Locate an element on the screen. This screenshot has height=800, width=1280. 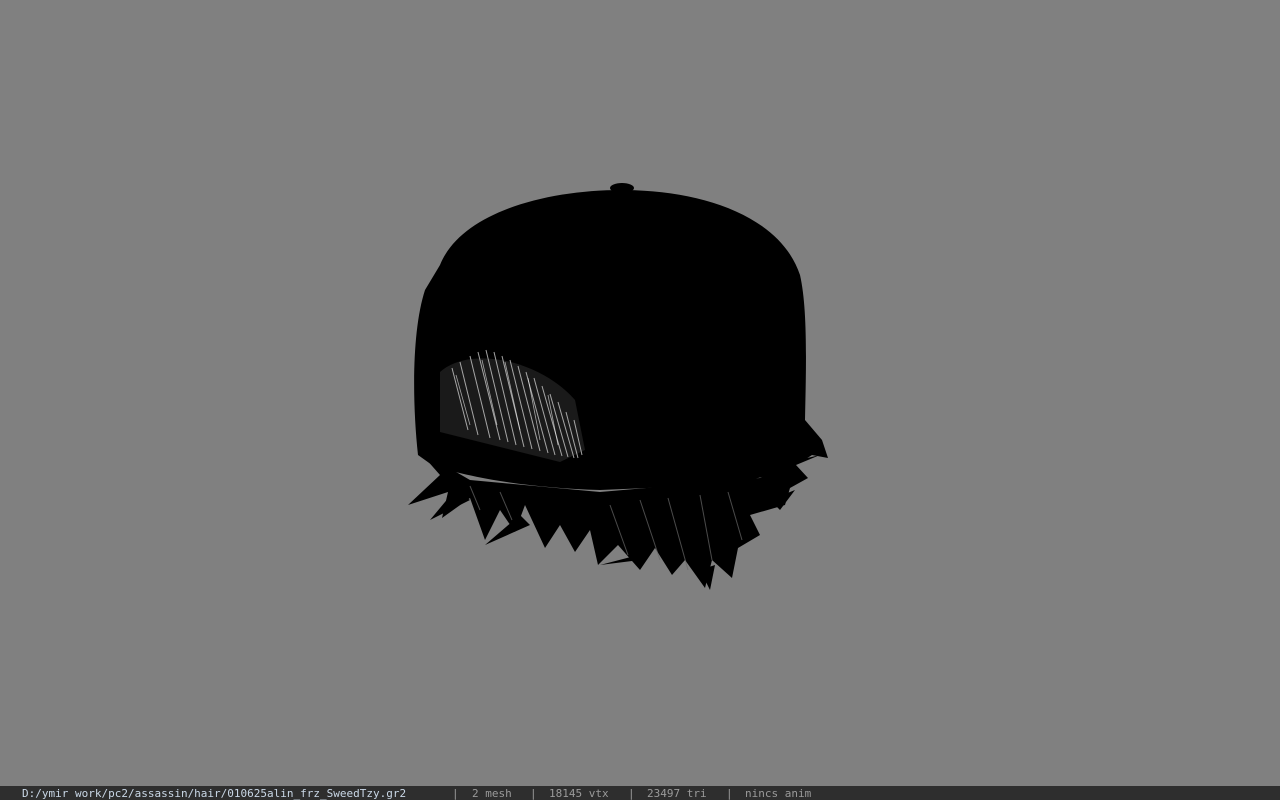
mesh-count: 2 mesh is located at coordinates (492, 793).